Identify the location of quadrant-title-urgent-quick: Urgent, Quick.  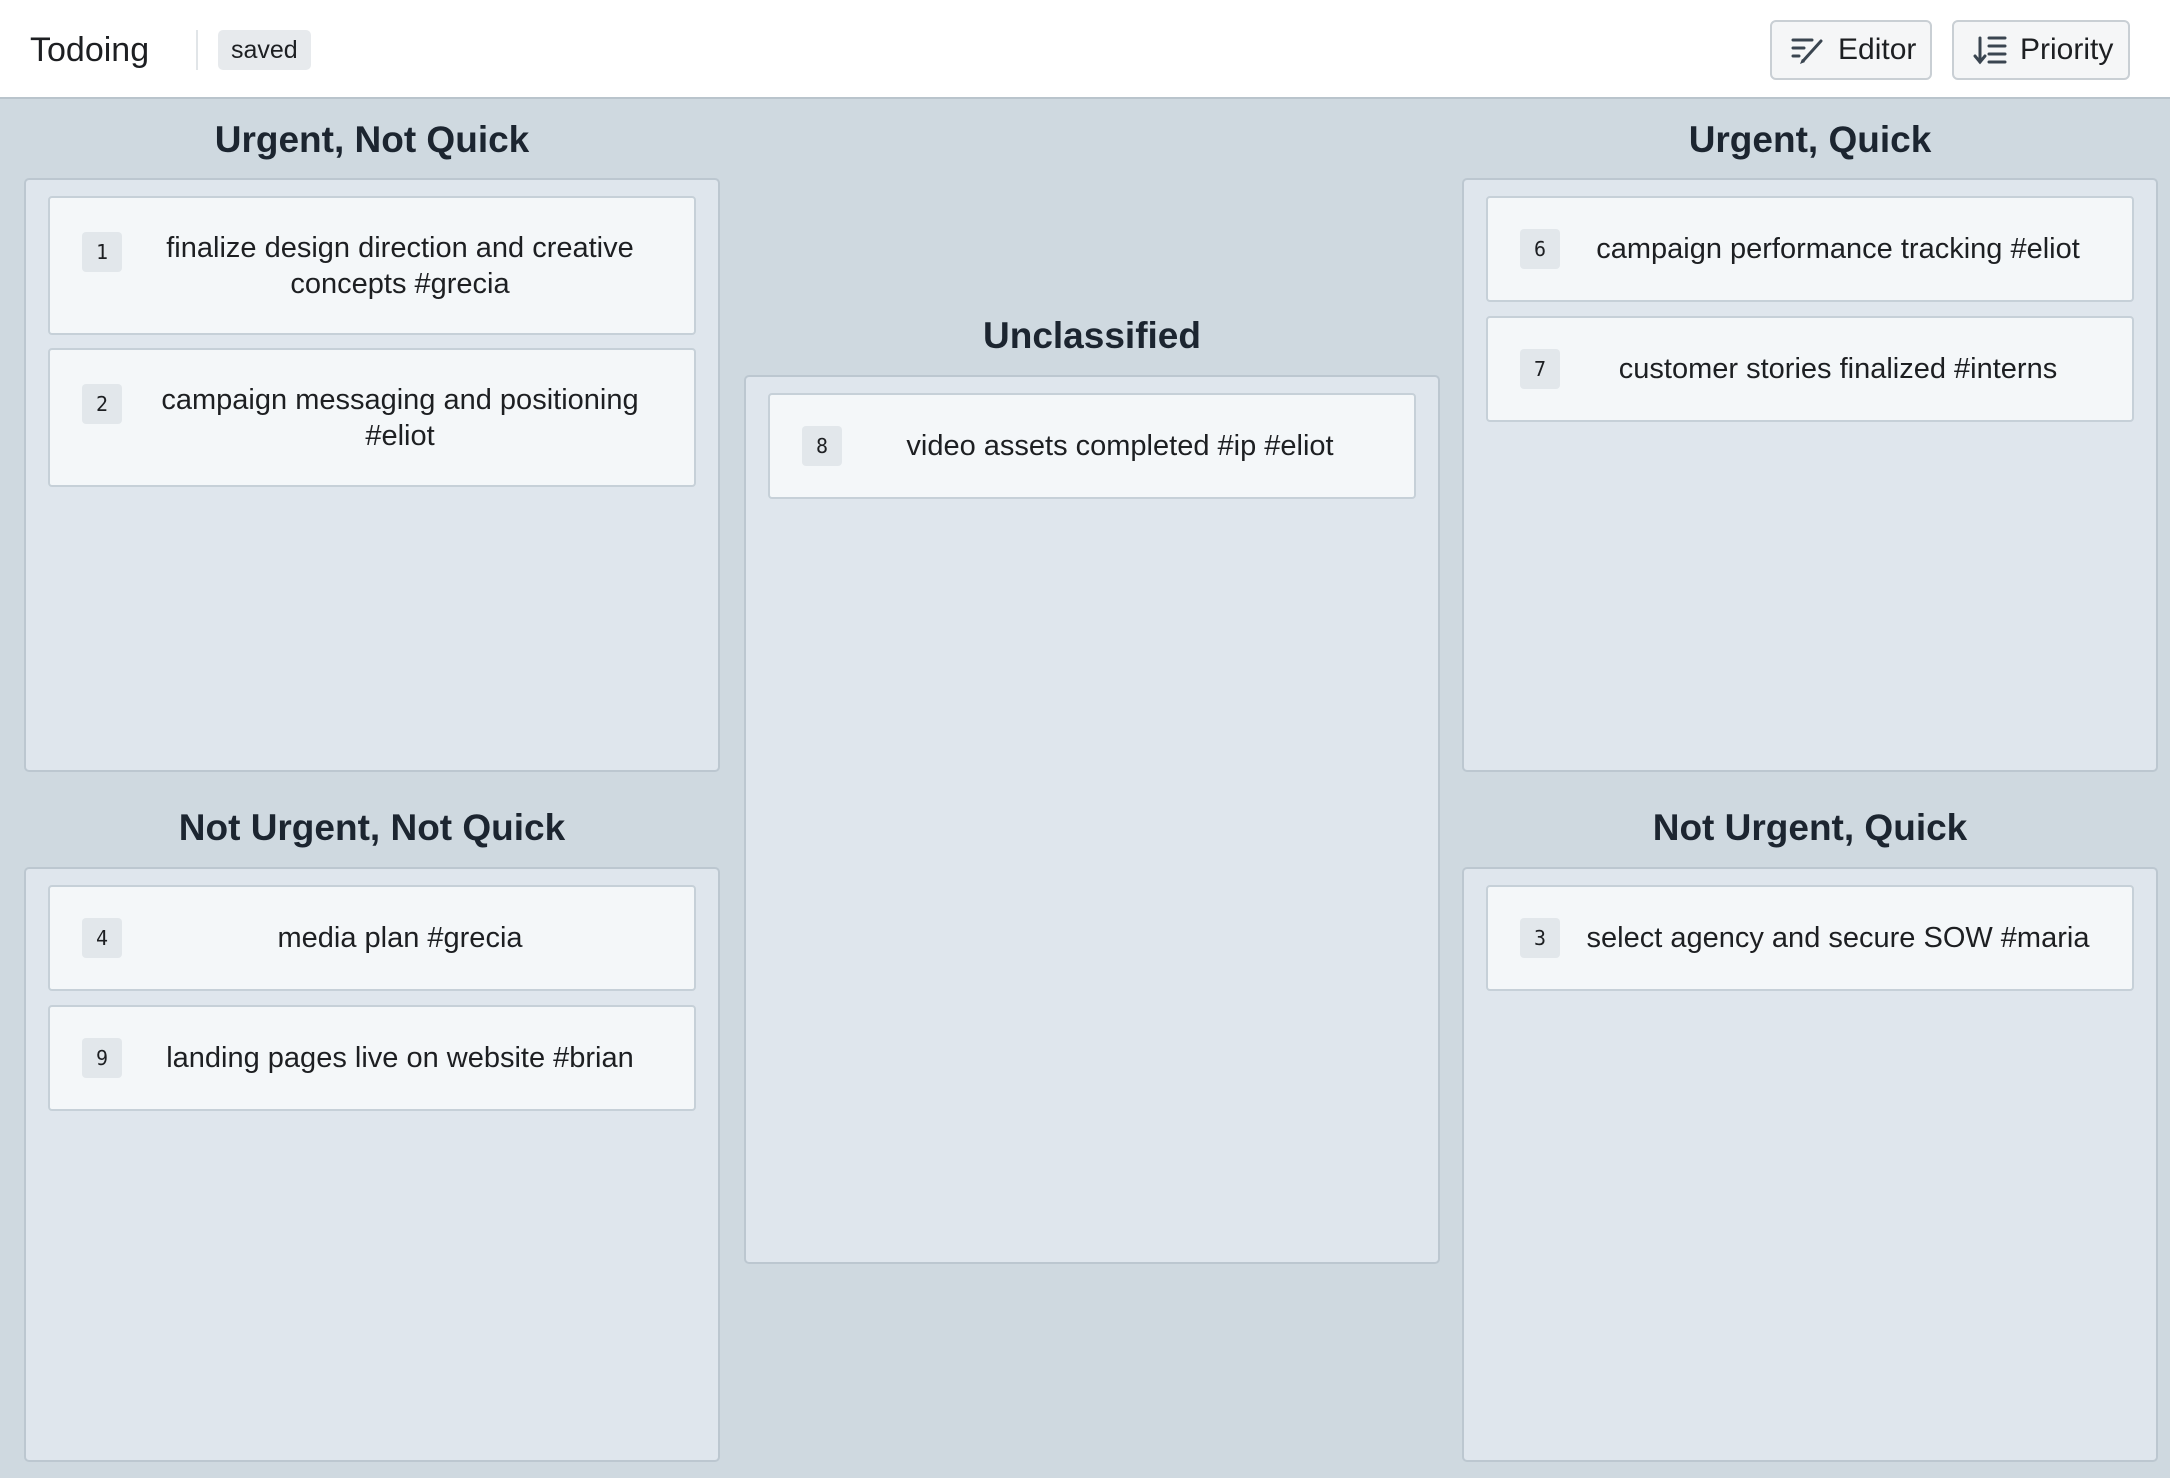
(1810, 139).